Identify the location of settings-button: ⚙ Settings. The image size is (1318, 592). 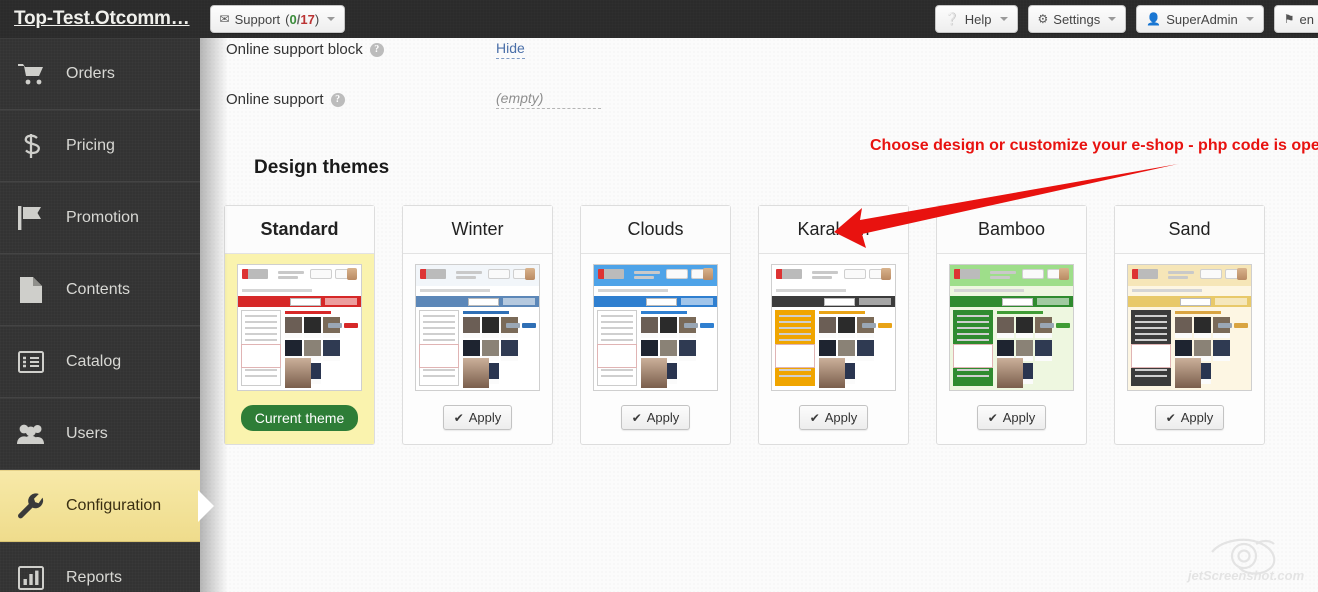
(1077, 19).